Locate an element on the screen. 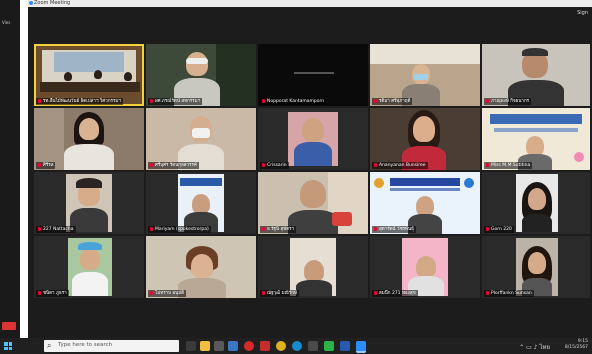 This screenshot has height=354, width=592. video-tile: ณัฐวุฒิ มณีรักษ์ is located at coordinates (313, 267).